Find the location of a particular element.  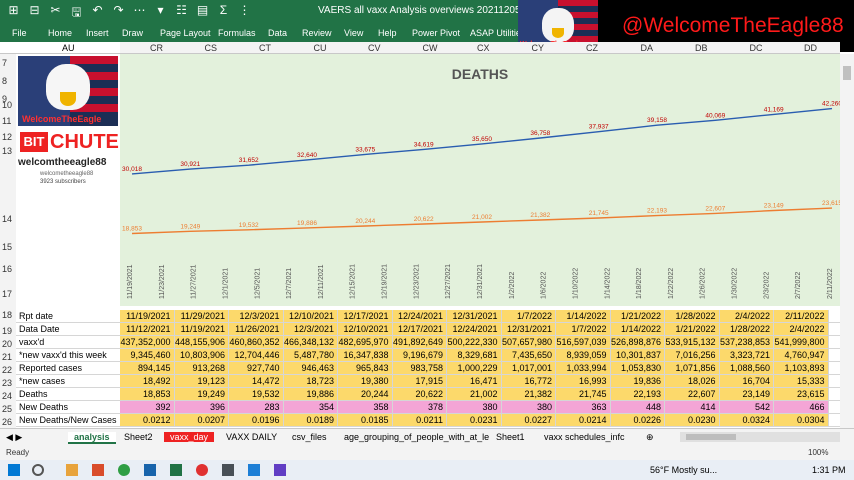

sheet-tab-vaxx-day: vaxx_day is located at coordinates (189, 437).